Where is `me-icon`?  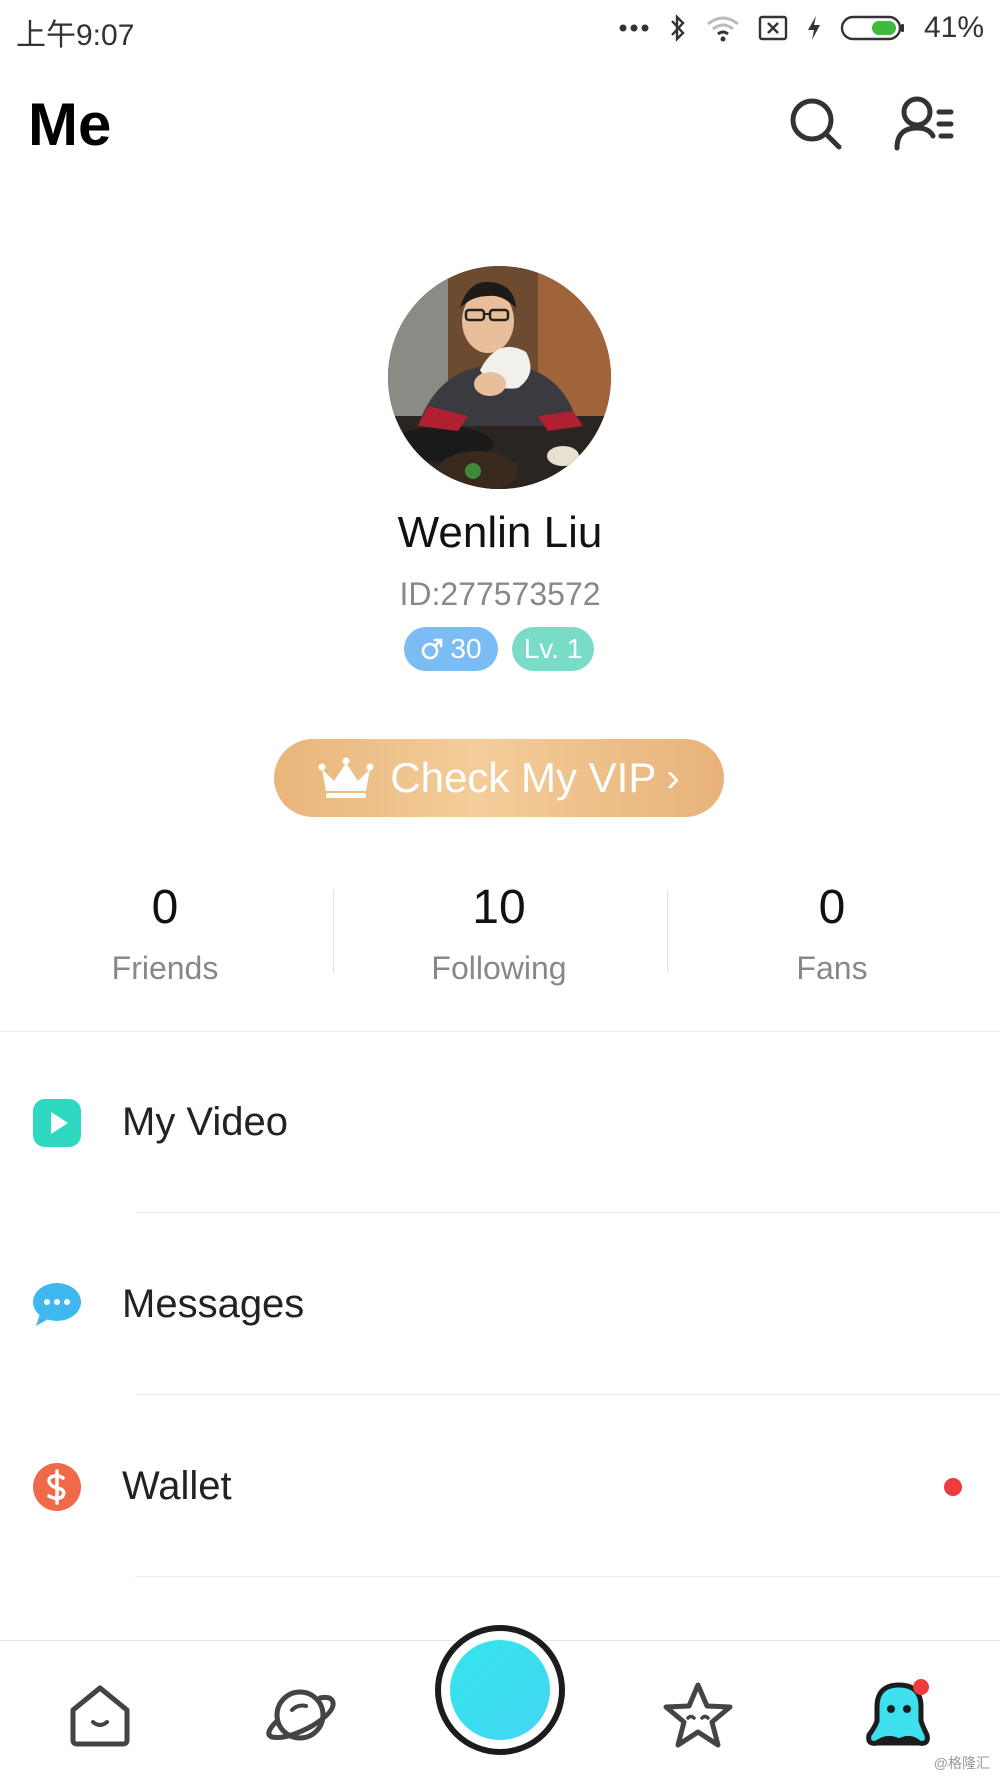 me-icon is located at coordinates (898, 1712).